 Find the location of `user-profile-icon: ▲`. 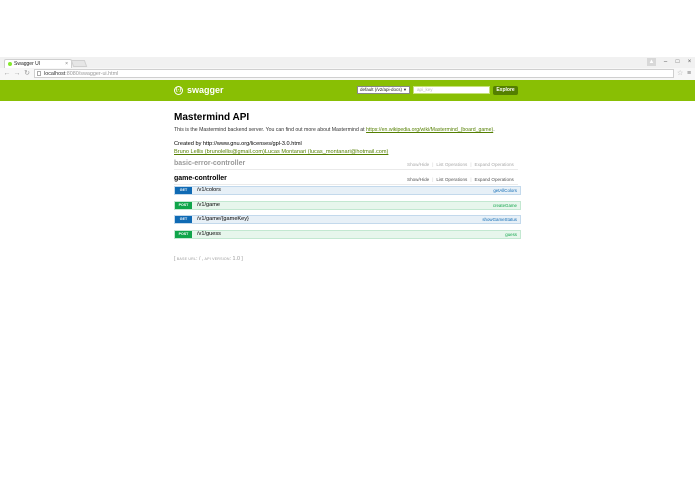

user-profile-icon: ▲ is located at coordinates (651, 62).